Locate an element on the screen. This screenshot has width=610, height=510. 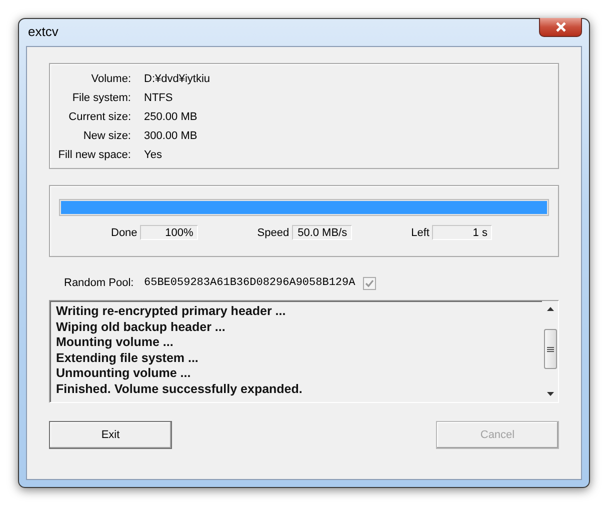
scrollbar-thumb is located at coordinates (550, 349).